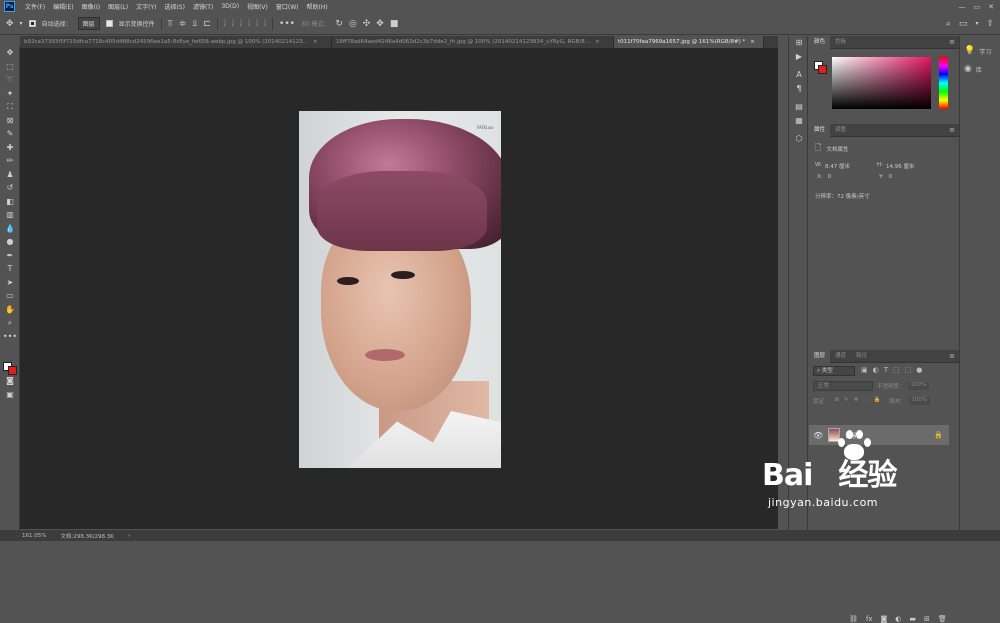  Describe the element at coordinates (10, 337) in the screenshot. I see `more-tools-icon: •••` at that location.